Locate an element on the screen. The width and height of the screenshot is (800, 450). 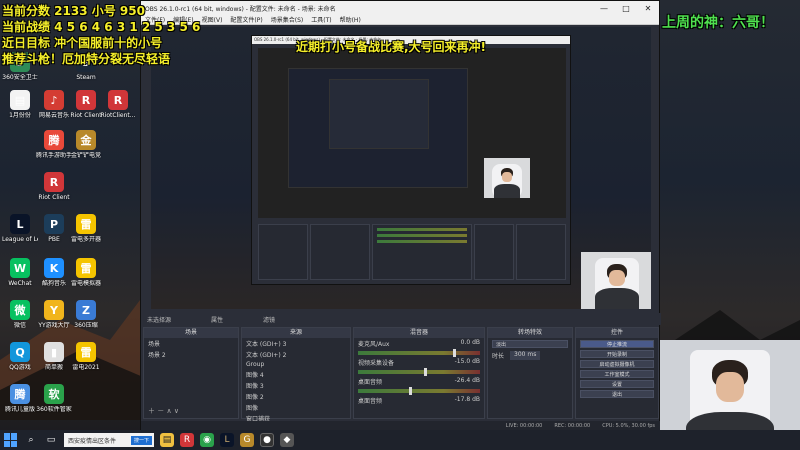
stop-streaming-button: 停止推流 is located at coordinates (617, 344).